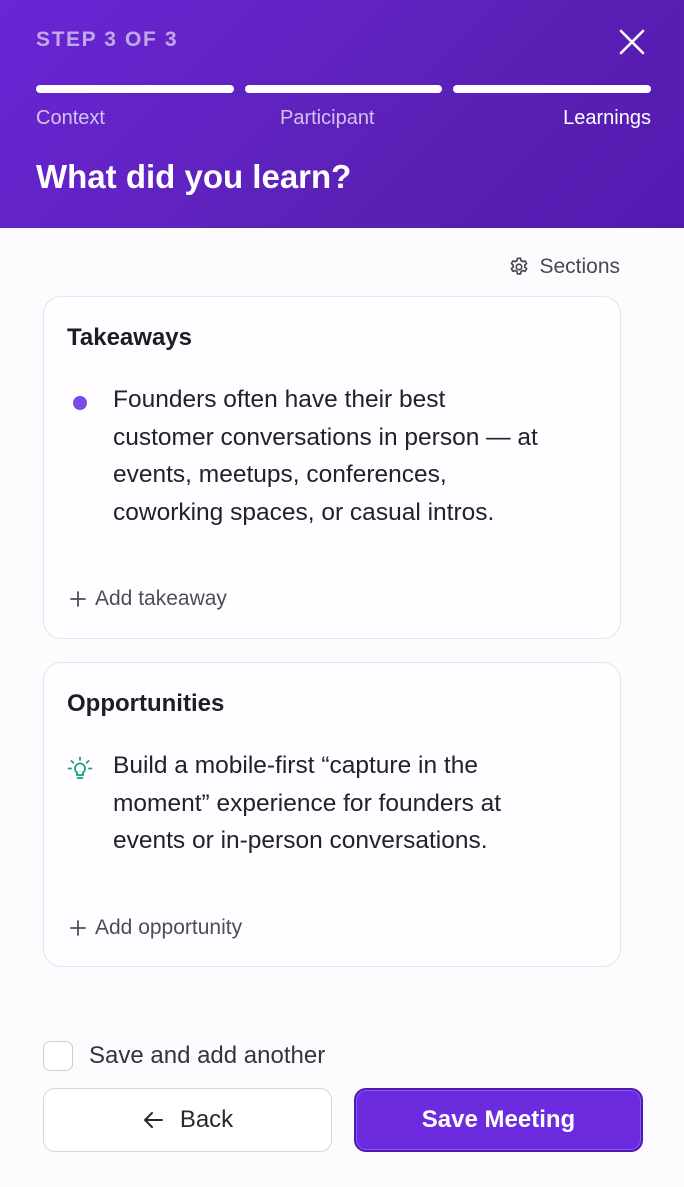  I want to click on add-opportunity-button: Add opportunity, so click(155, 928).